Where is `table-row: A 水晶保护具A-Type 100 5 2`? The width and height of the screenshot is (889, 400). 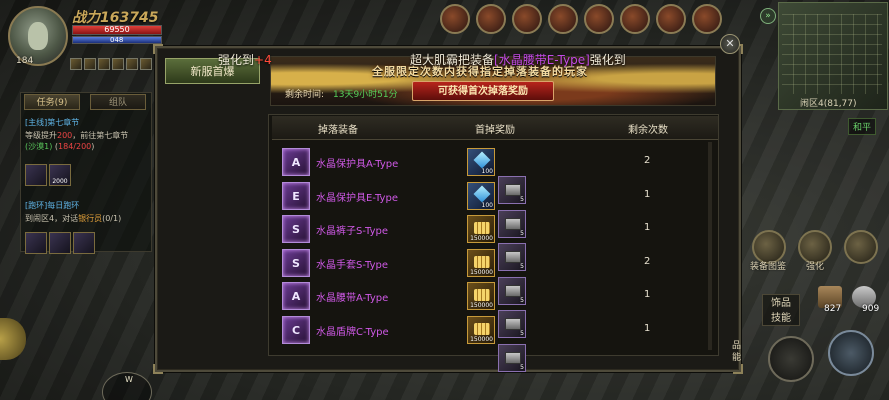
table-row: A 水晶保护具A-Type 100 5 2 is located at coordinates (495, 174).